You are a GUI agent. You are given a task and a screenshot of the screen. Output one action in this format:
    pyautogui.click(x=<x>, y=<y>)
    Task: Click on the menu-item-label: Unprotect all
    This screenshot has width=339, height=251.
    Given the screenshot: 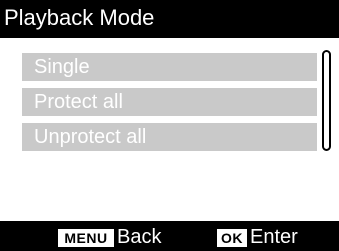 What is the action you would take?
    pyautogui.click(x=90, y=137)
    